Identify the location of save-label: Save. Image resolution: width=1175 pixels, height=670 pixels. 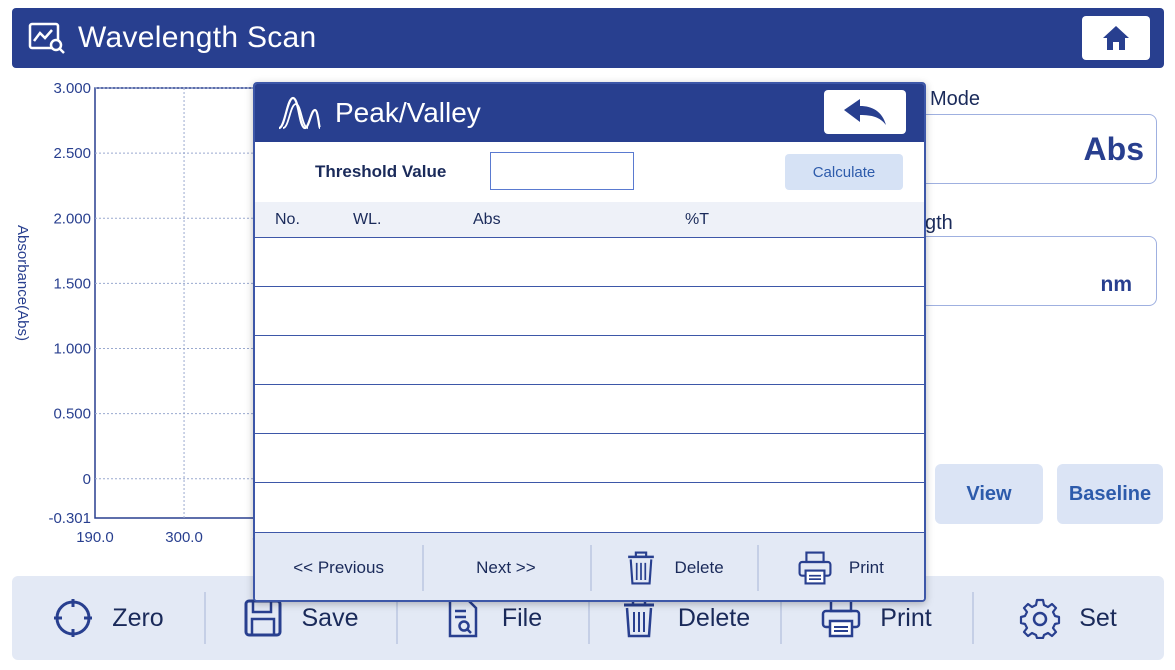
(330, 617).